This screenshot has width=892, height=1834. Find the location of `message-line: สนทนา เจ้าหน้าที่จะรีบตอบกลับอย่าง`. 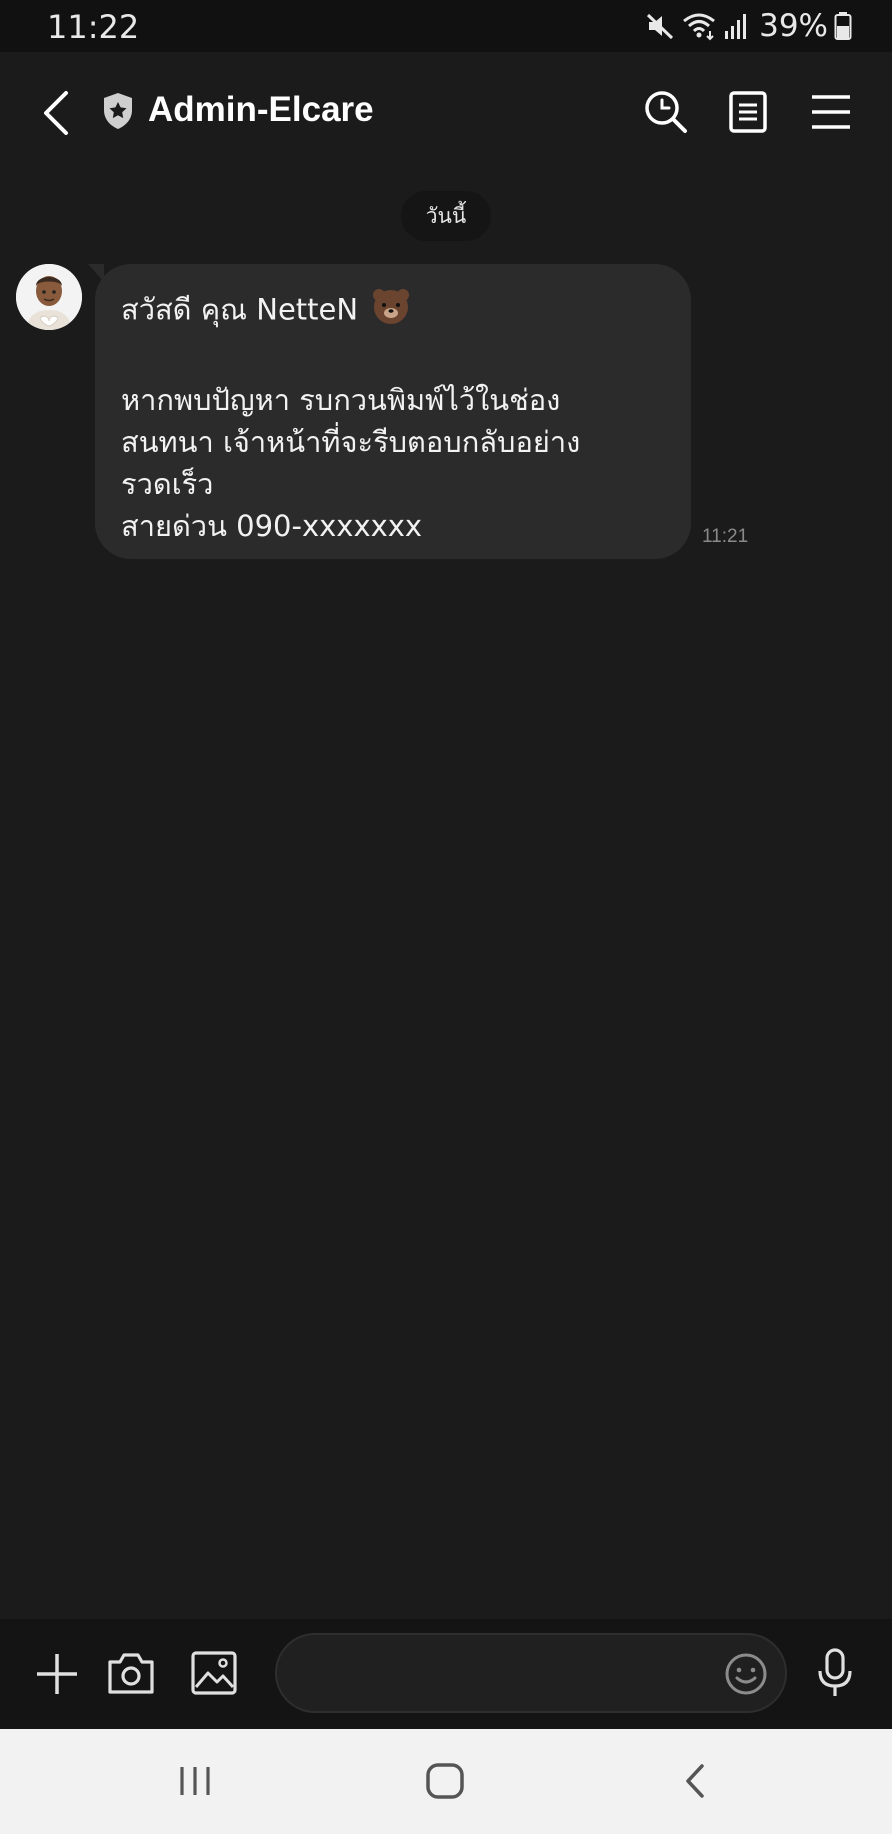

message-line: สนทนา เจ้าหน้าที่จะรีบตอบกลับอย่าง is located at coordinates (351, 442).